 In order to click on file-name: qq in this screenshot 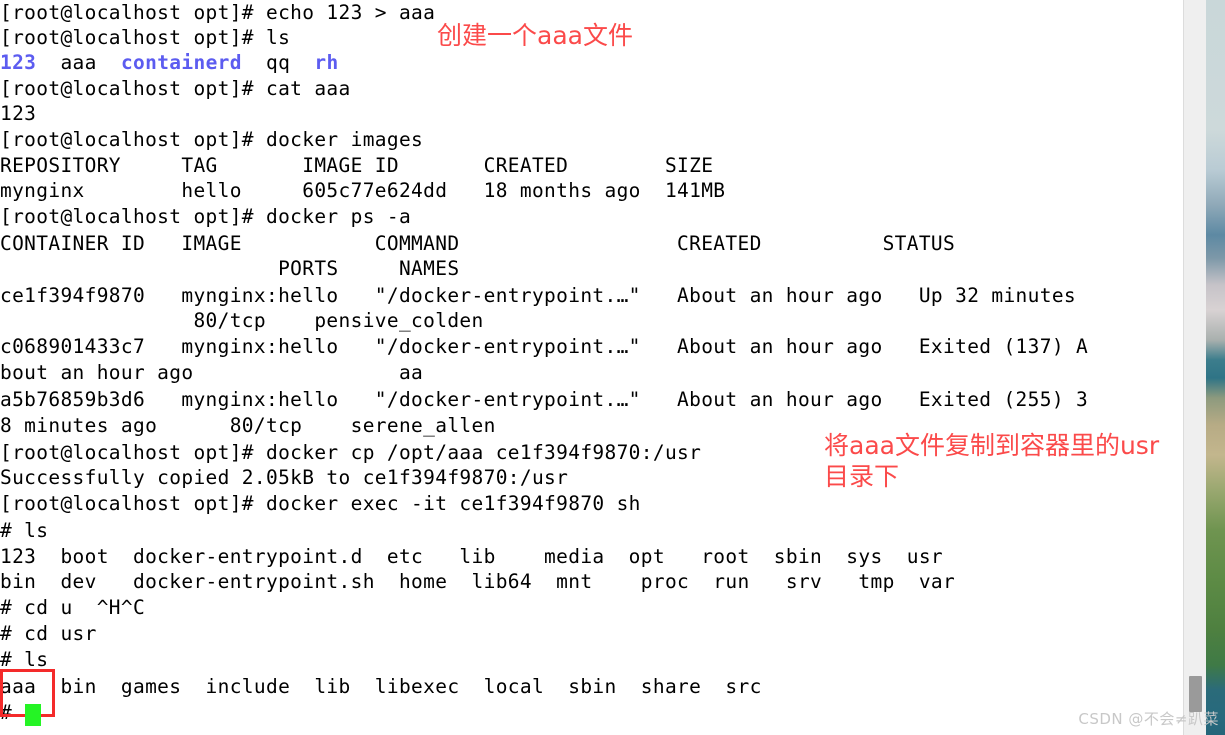, I will do `click(278, 62)`.